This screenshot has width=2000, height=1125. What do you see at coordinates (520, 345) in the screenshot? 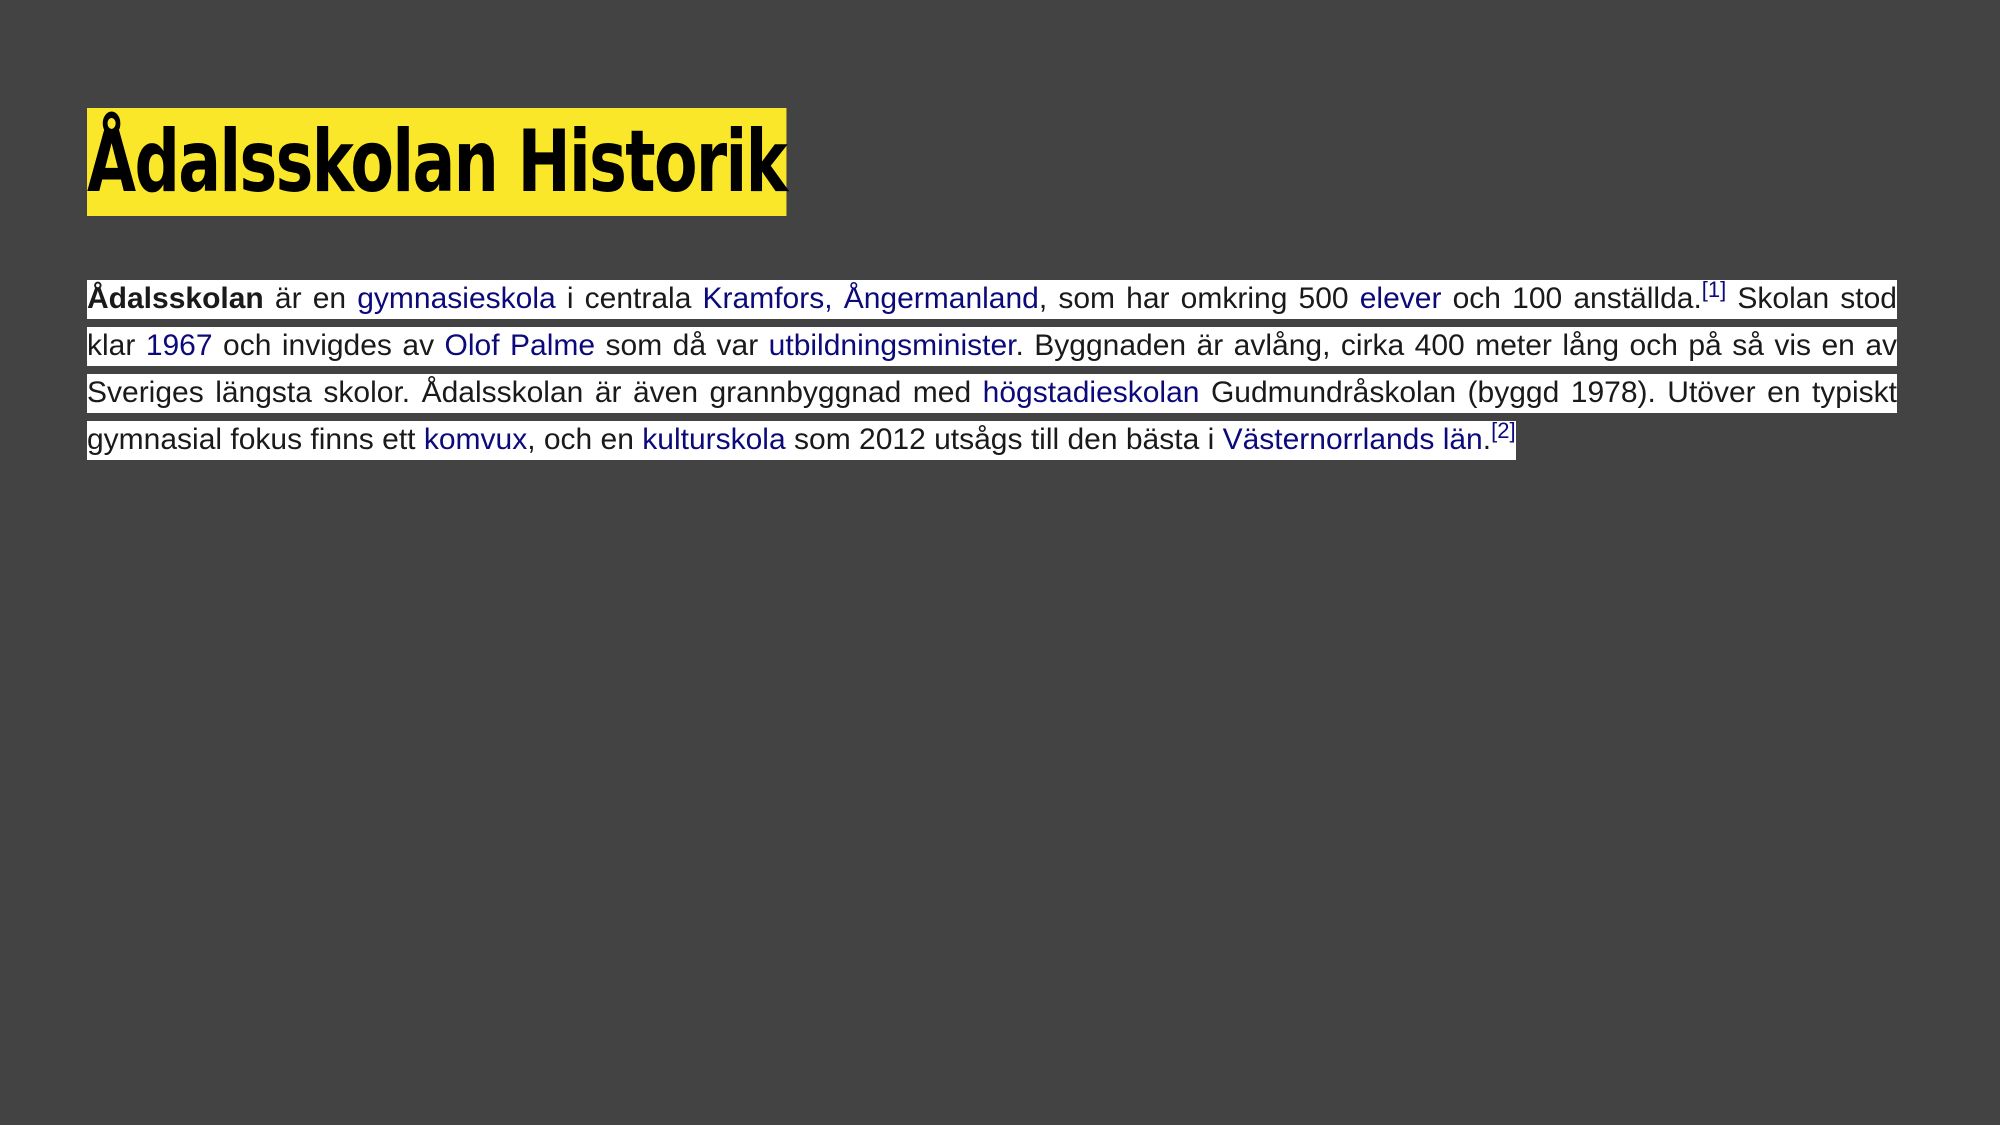
I see `link-olof-palme: Olof Palme` at bounding box center [520, 345].